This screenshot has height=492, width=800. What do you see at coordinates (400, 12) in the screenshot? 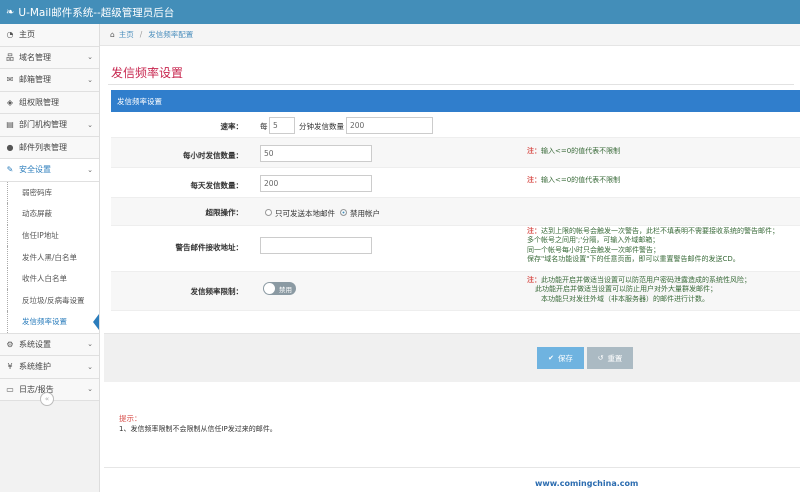
I see `top-bar: ❧ U-Mail邮件系统--超级管理员后台` at bounding box center [400, 12].